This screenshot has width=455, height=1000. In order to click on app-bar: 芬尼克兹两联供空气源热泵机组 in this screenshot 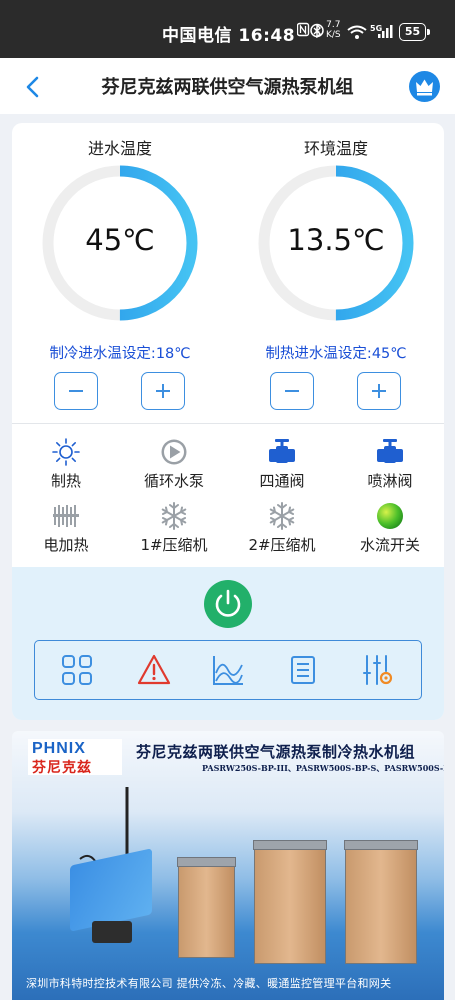, I will do `click(227, 86)`.